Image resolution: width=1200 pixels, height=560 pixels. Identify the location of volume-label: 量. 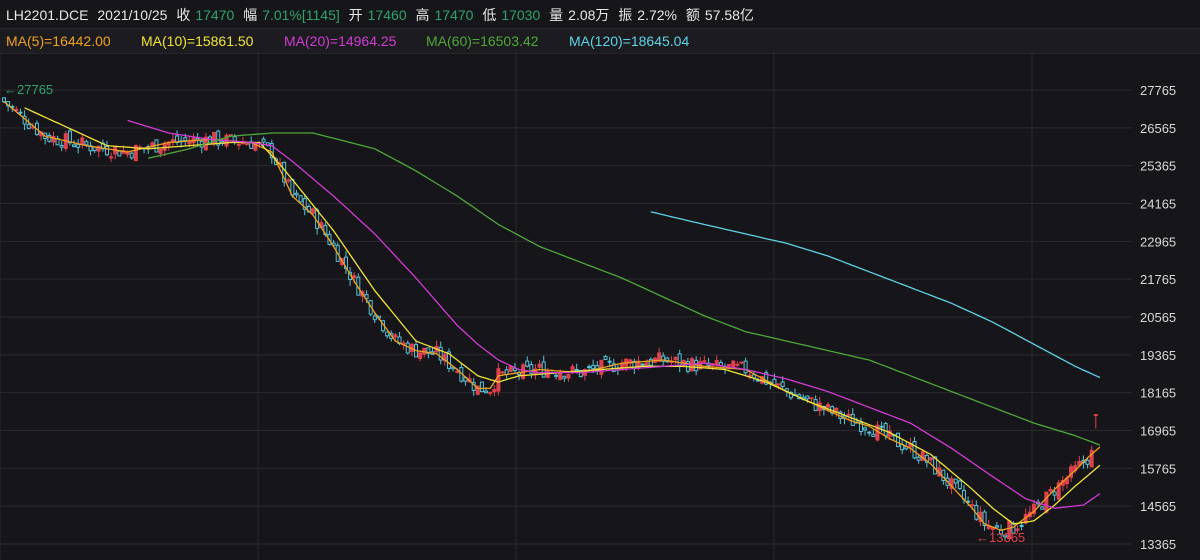
(556, 15).